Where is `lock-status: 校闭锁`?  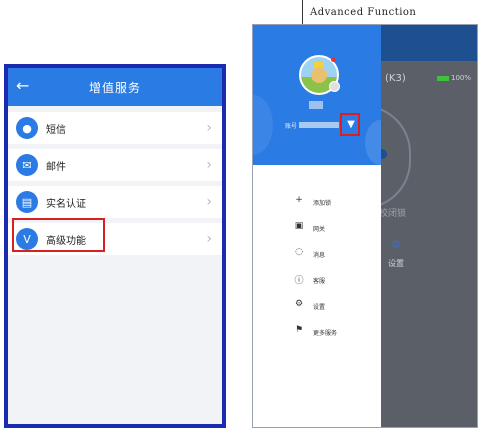 lock-status: 校闭锁 is located at coordinates (393, 214).